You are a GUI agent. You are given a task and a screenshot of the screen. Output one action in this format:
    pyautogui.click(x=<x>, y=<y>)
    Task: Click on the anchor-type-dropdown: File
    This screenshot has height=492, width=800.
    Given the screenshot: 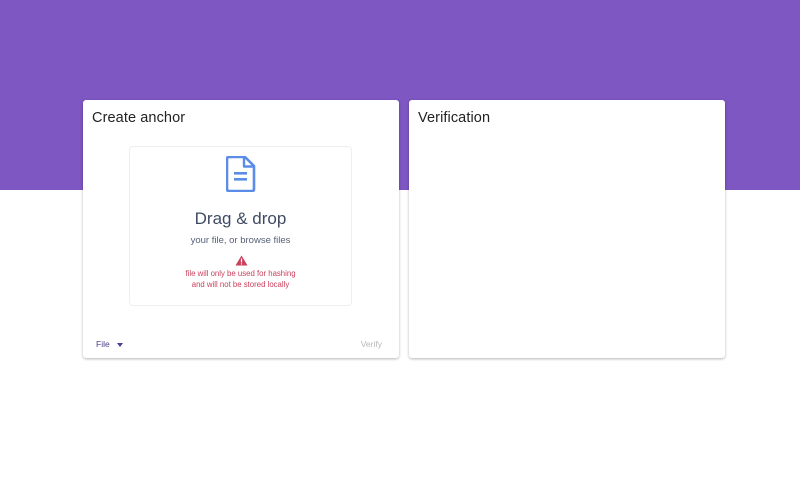 What is the action you would take?
    pyautogui.click(x=109, y=344)
    